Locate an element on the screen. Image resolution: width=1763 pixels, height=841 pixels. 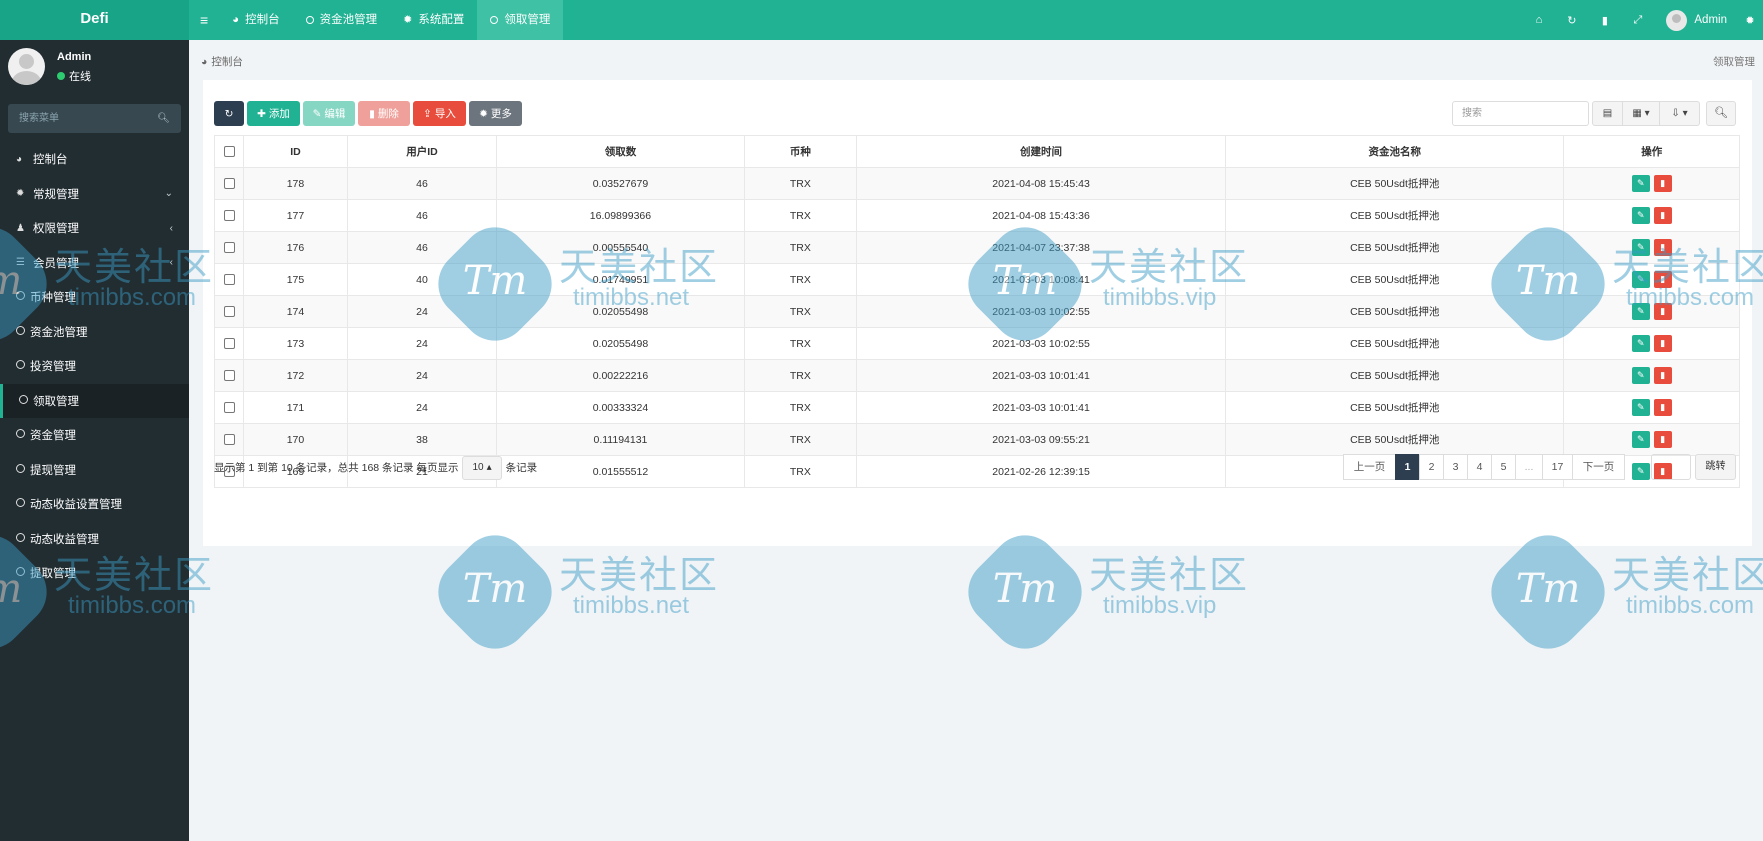
app-logo: Defi is located at coordinates (94, 20).